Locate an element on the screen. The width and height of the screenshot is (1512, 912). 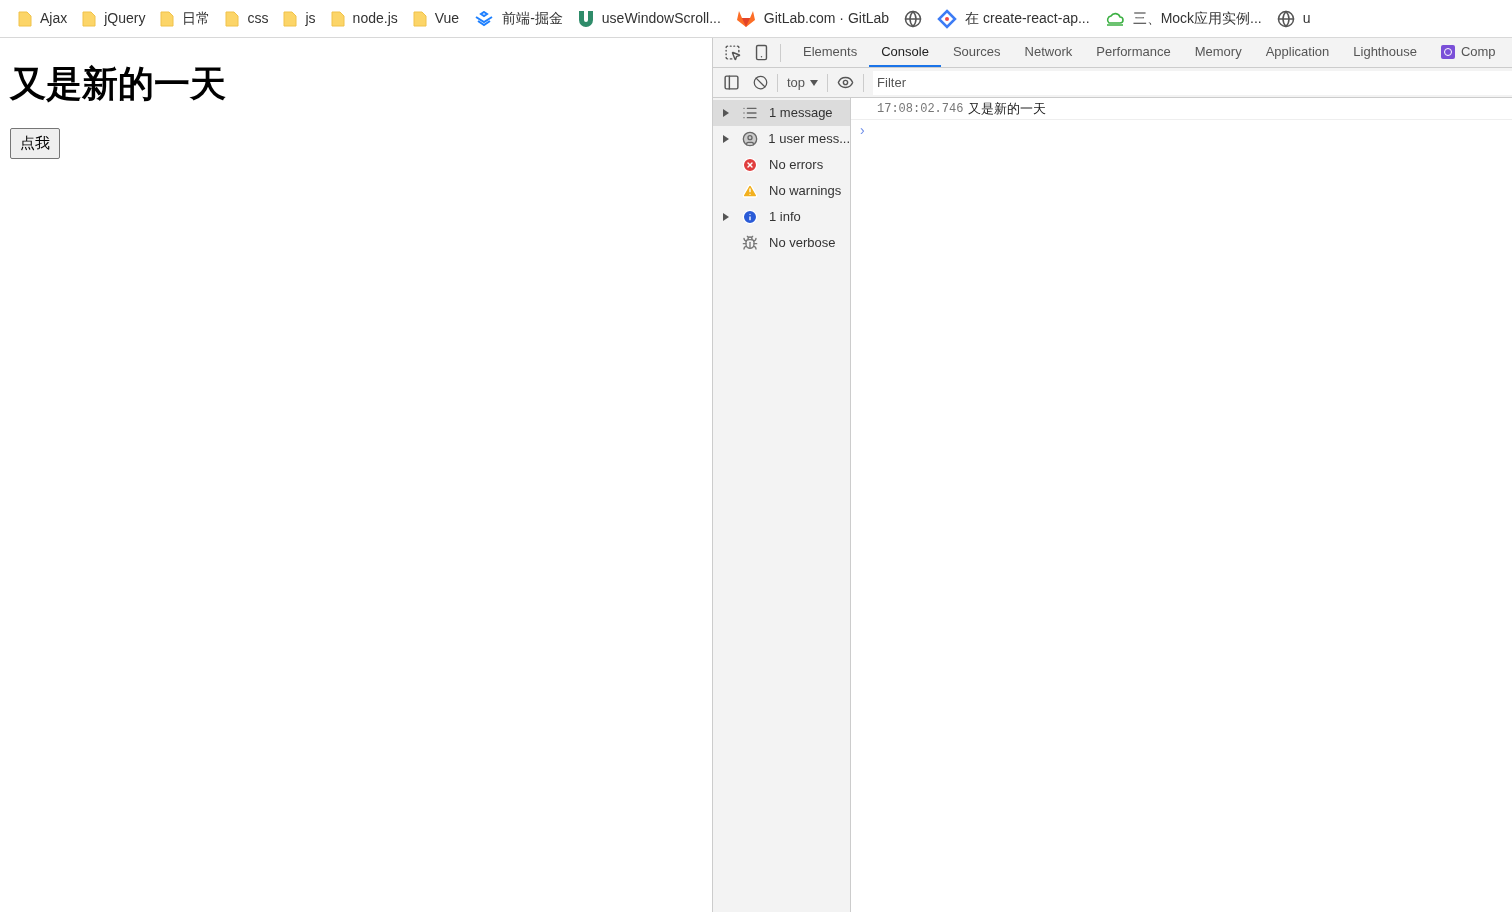
bookmark-link: Vue is located at coordinates (447, 18).